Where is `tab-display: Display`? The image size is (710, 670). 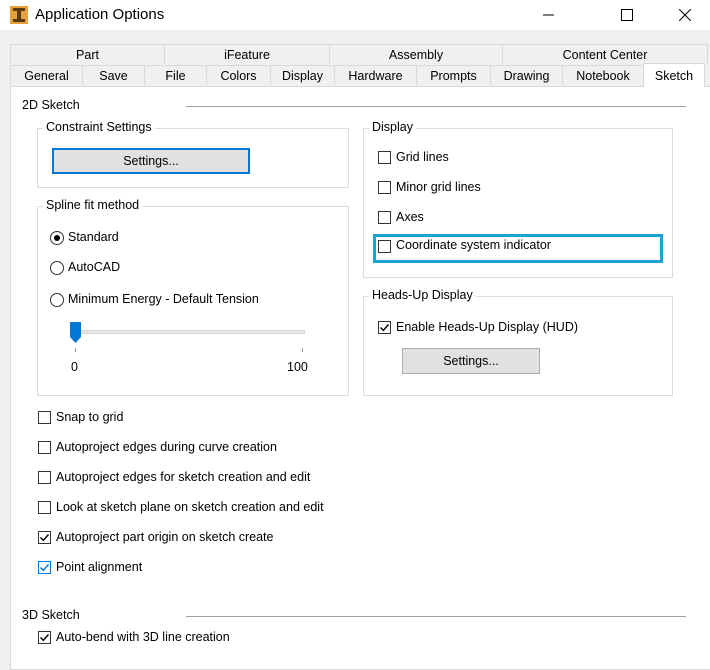
tab-display: Display is located at coordinates (302, 75).